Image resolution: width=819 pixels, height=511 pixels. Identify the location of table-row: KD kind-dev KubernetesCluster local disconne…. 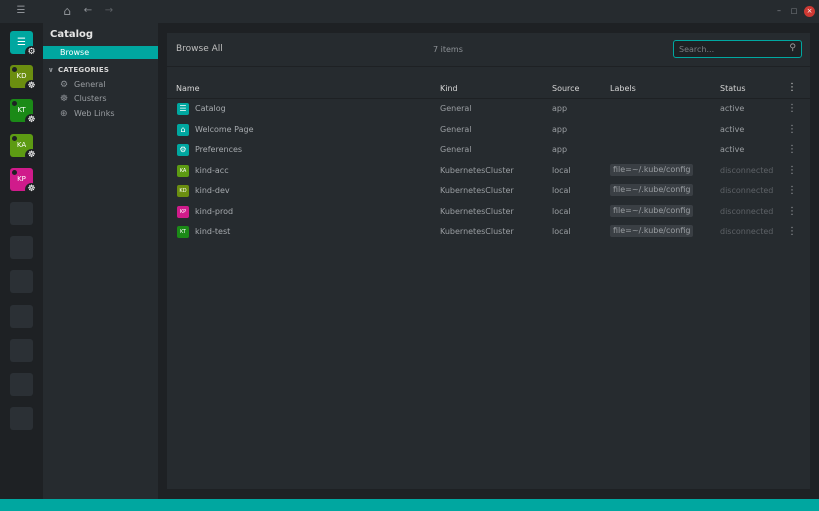
(488, 191).